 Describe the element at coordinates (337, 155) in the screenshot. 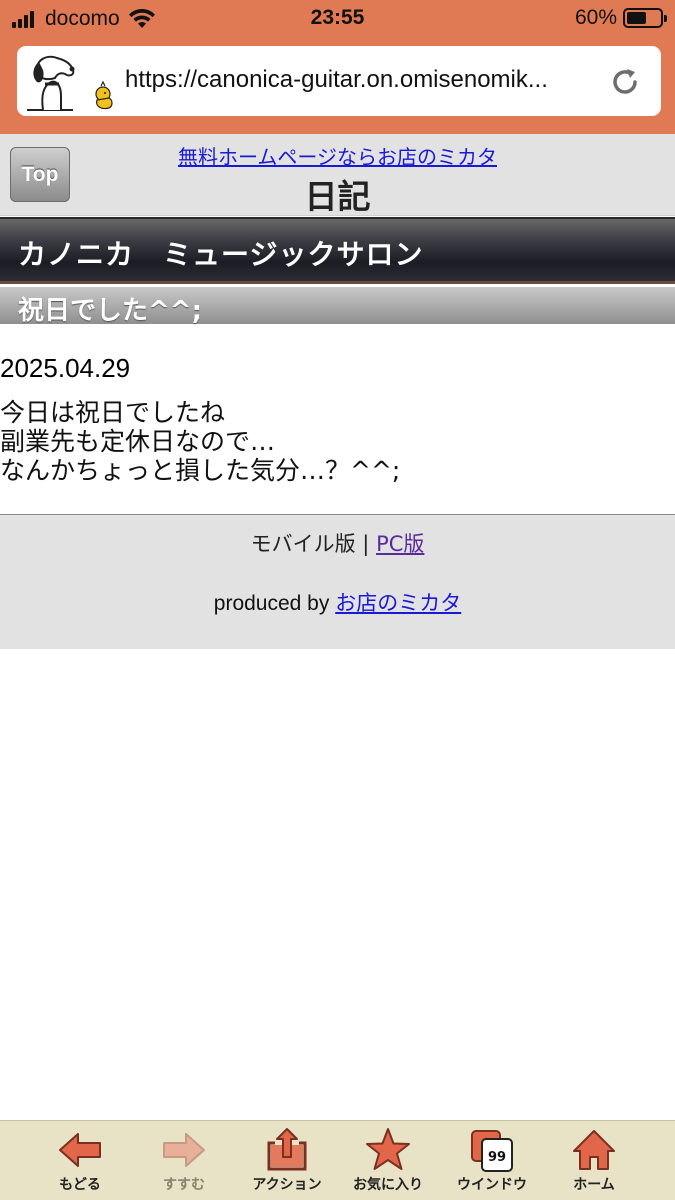

I see `ad-link: 無料ホームページならお店のミカタ` at that location.